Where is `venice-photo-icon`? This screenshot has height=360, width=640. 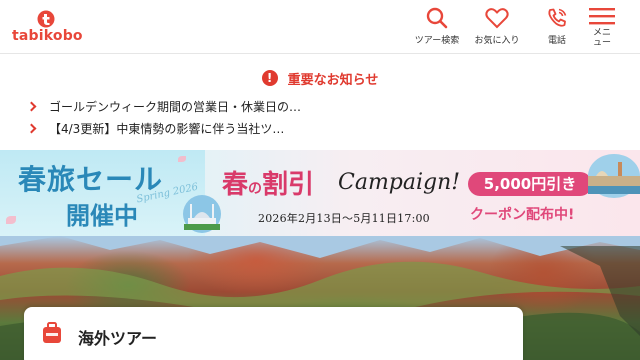 venice-photo-icon is located at coordinates (614, 176).